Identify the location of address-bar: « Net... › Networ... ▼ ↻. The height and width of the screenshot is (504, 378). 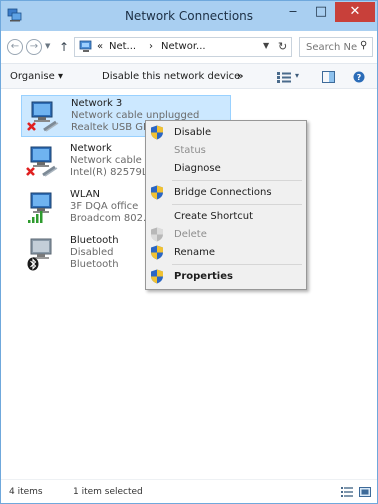
(183, 47).